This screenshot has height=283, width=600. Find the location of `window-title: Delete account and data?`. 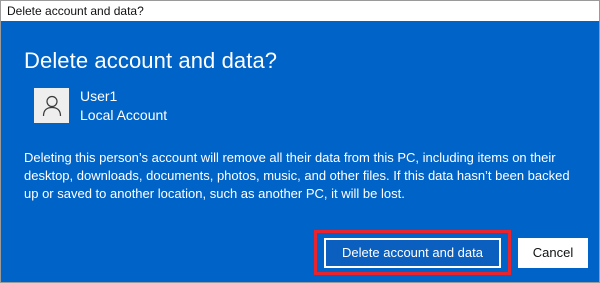

window-title: Delete account and data? is located at coordinates (75, 11).